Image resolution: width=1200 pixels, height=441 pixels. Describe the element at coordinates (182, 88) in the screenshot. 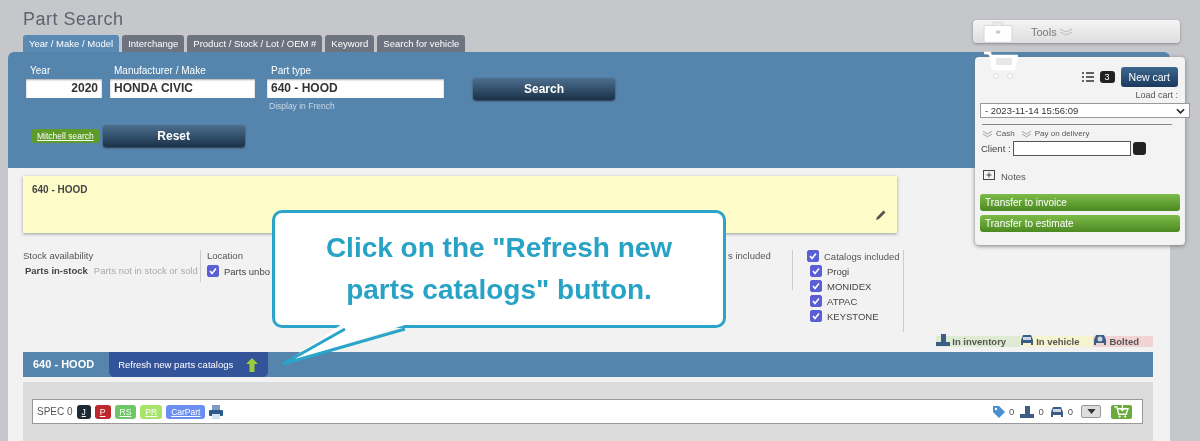

I see `make-dropdown: HONDA CIVIC` at that location.